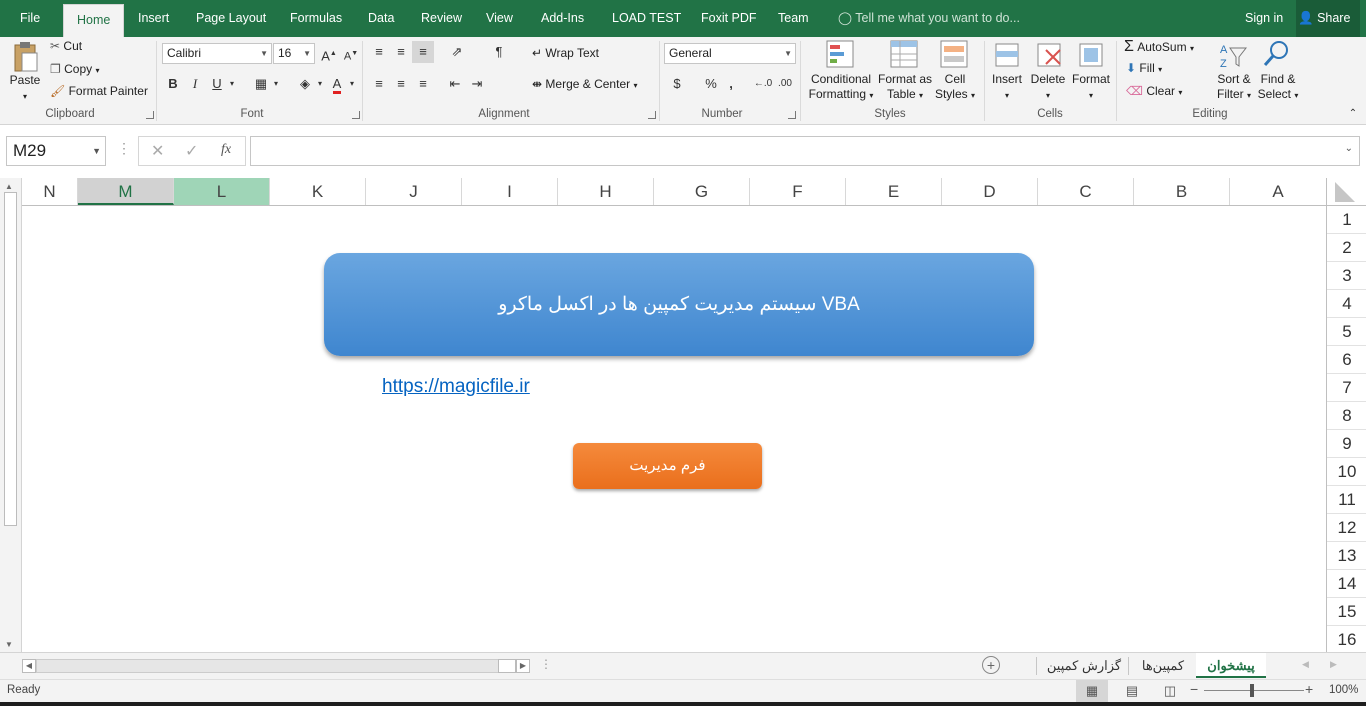 This screenshot has width=1366, height=706. I want to click on column-header-j: J, so click(414, 191).